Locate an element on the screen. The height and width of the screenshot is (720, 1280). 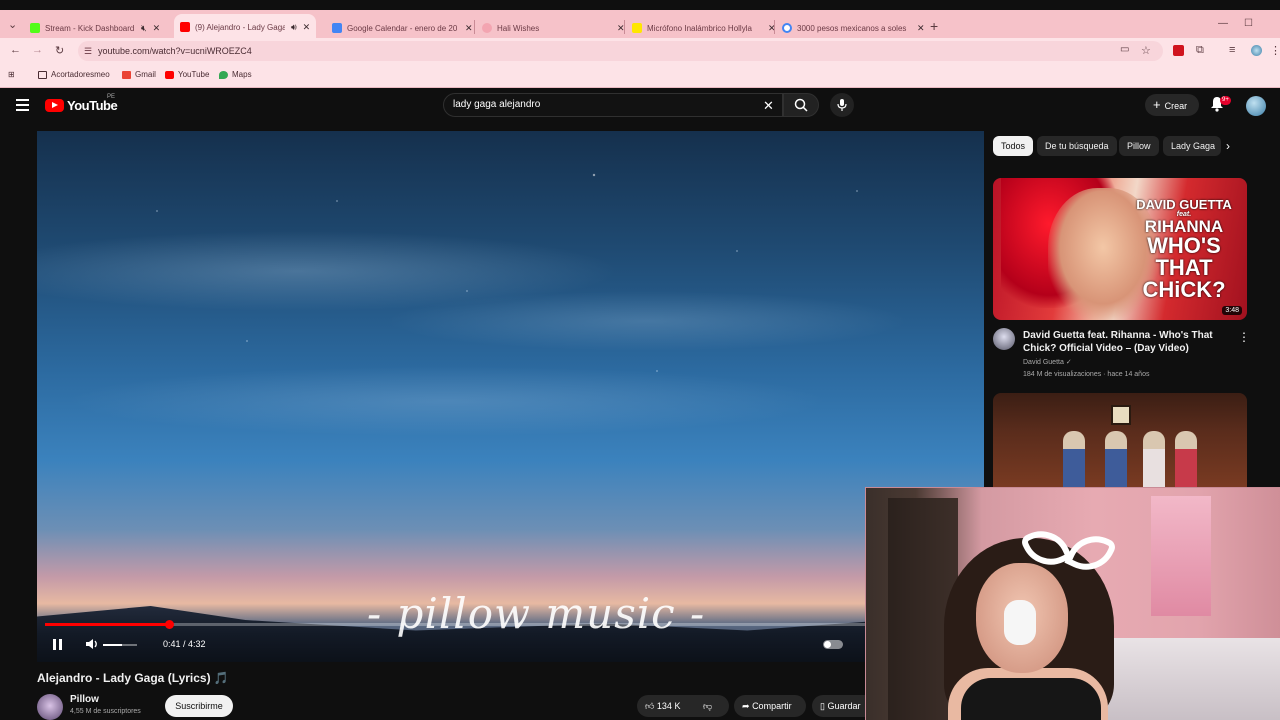
share-button: ➦ Compartir is located at coordinates (770, 706).